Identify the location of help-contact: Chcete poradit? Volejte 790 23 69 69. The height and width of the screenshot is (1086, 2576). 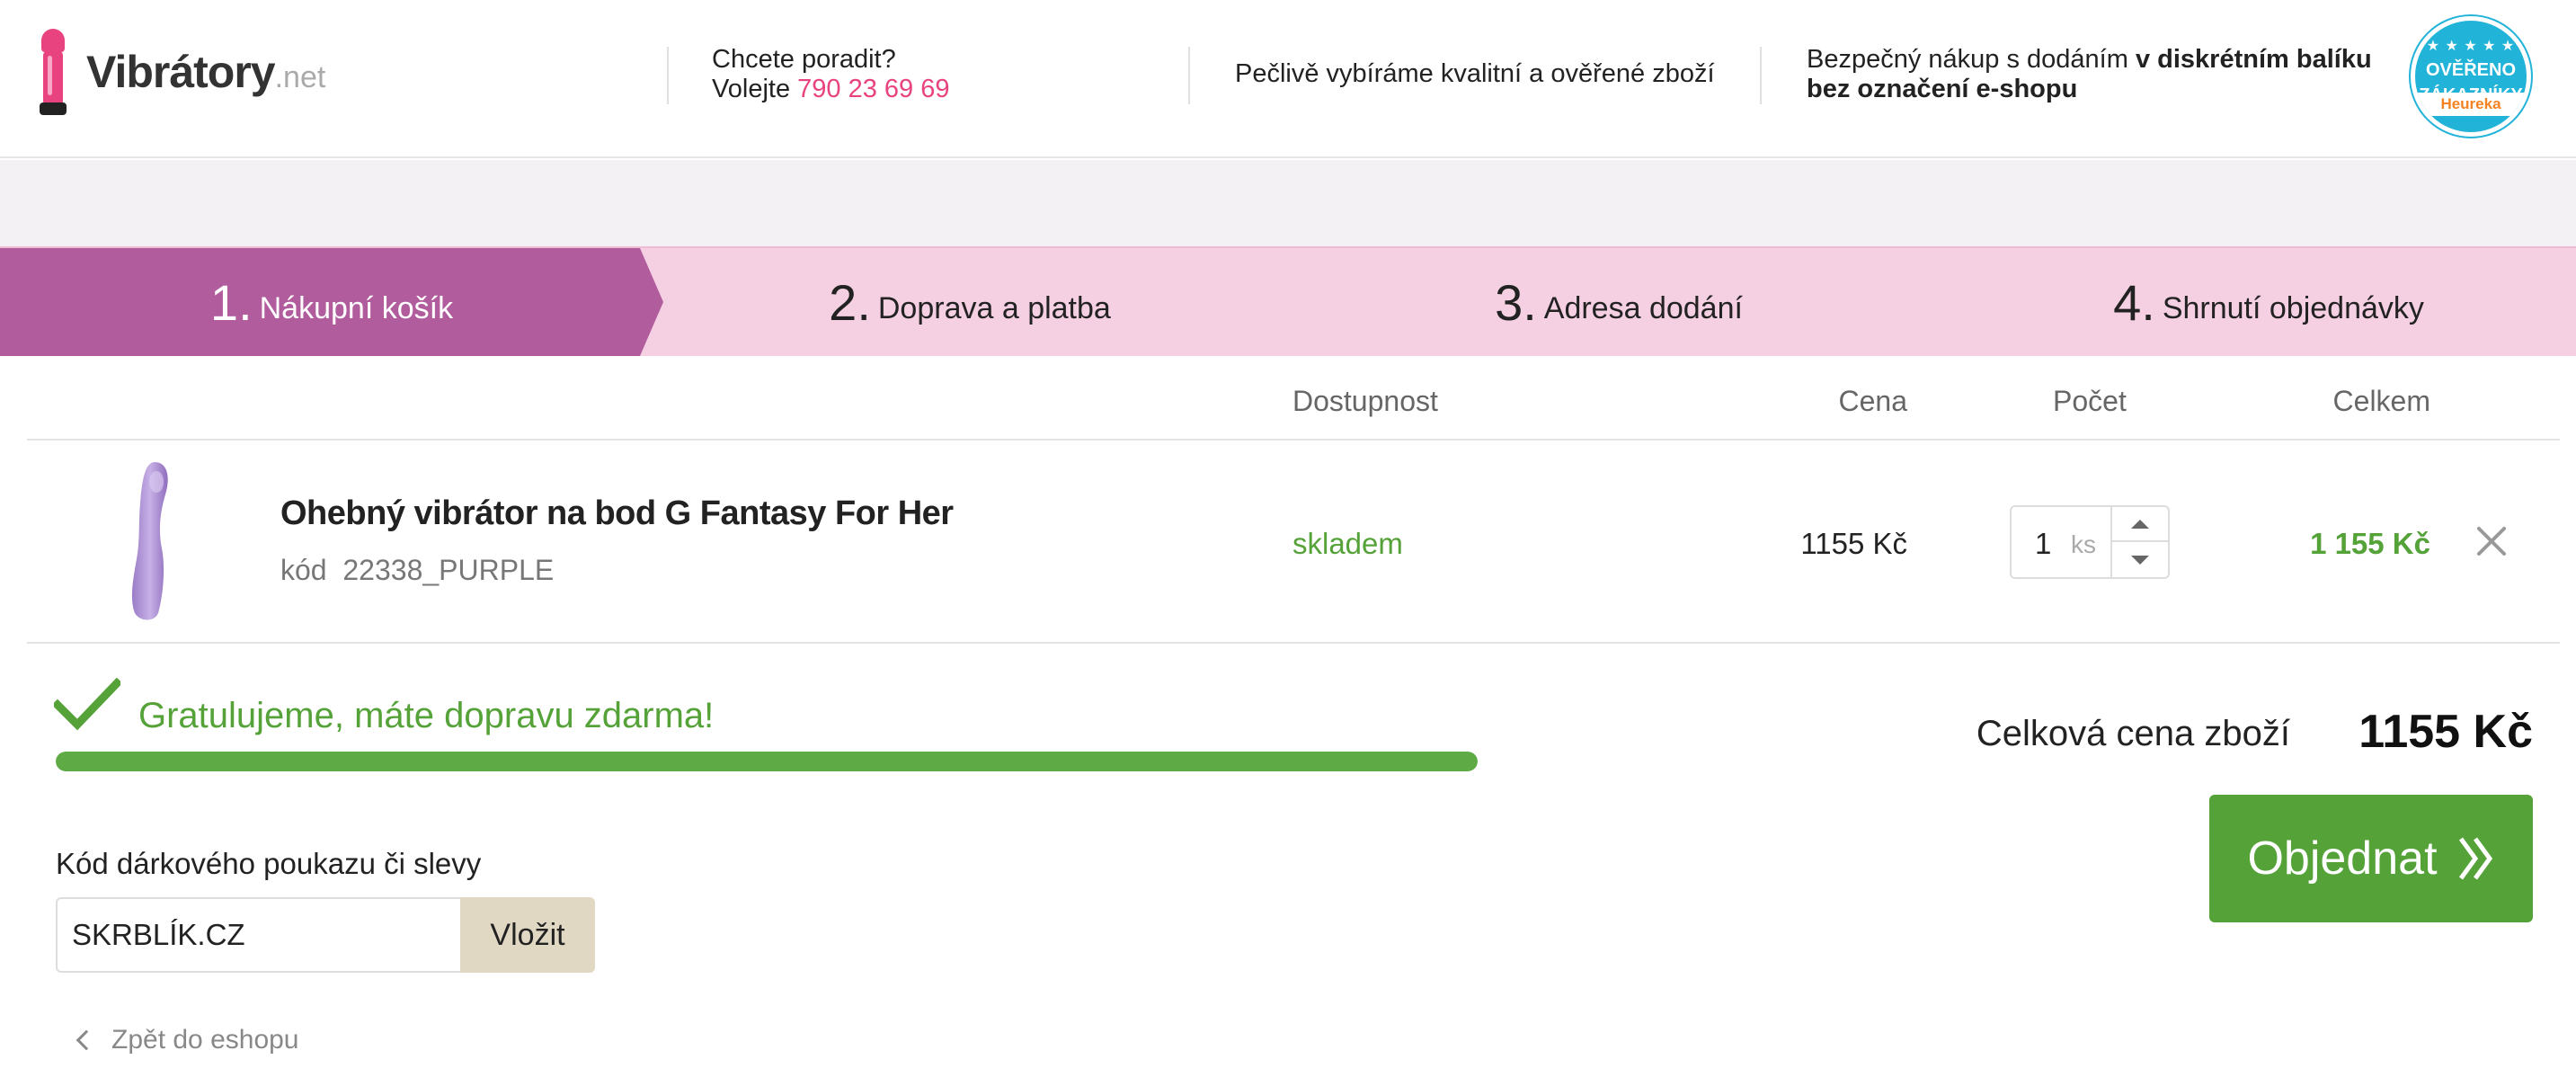
(830, 74).